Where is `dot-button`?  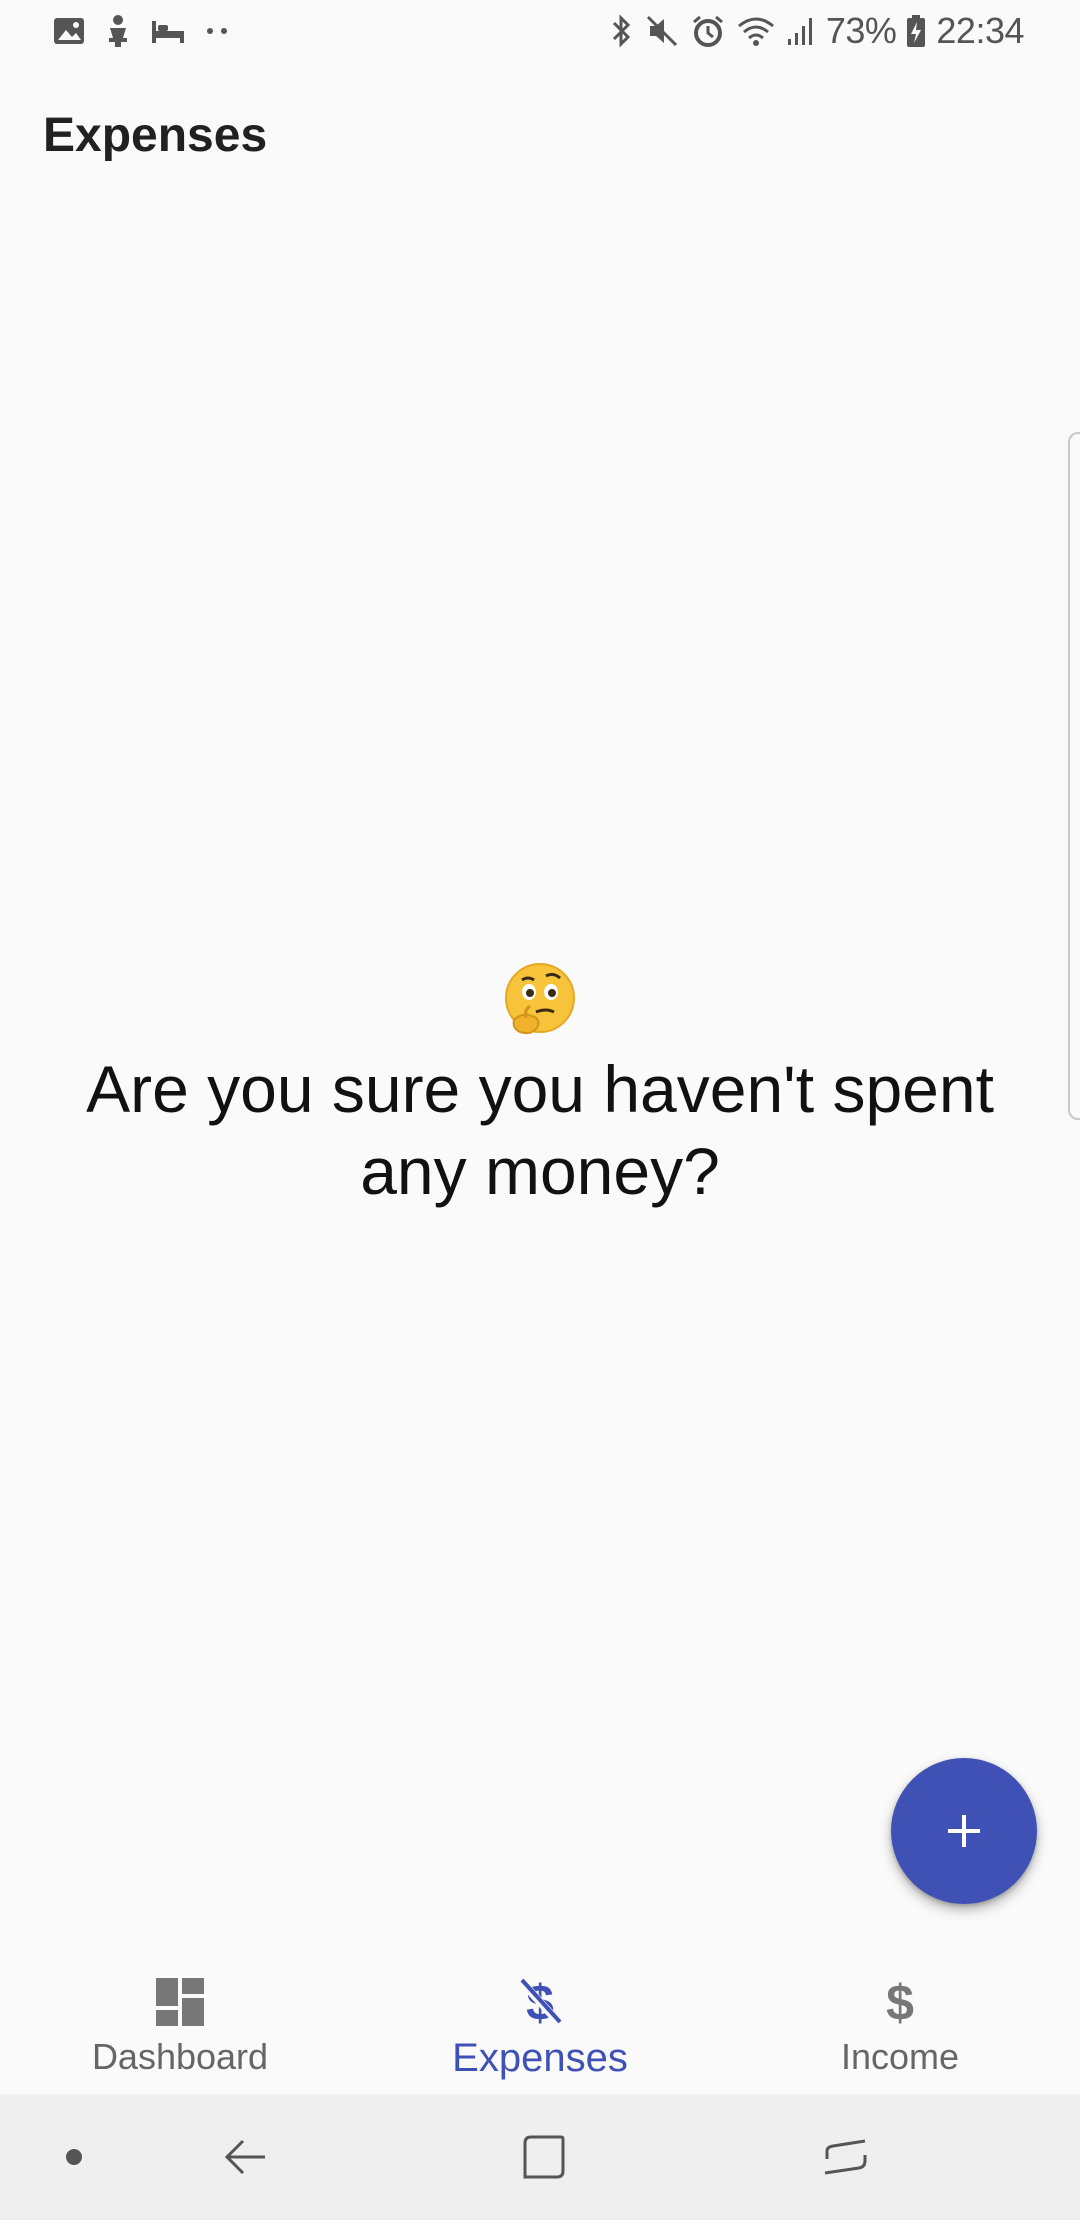
dot-button is located at coordinates (74, 2157).